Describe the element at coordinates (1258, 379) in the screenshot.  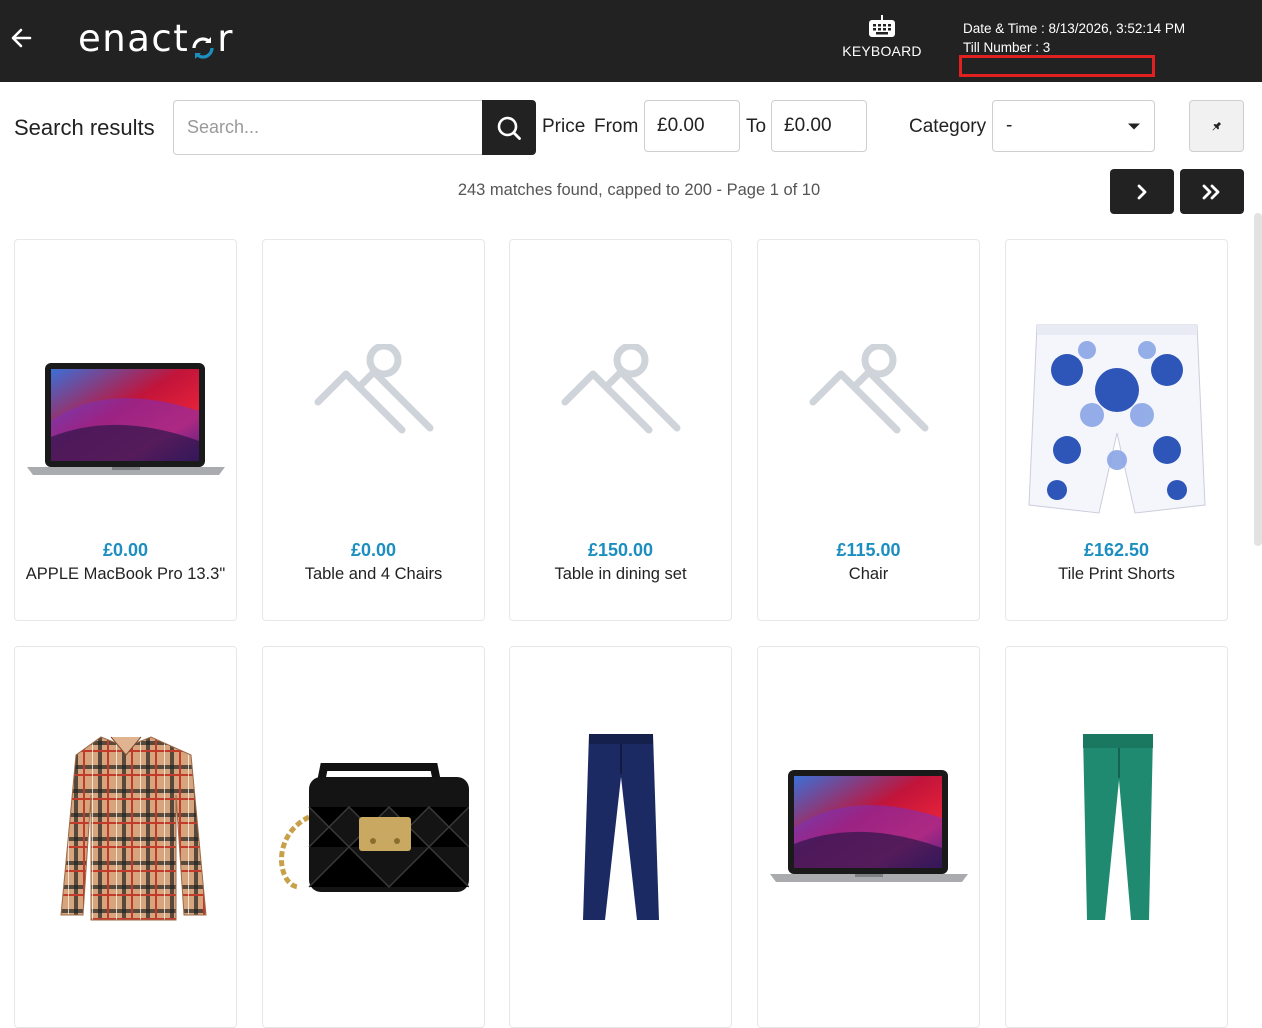
I see `scrollbar` at that location.